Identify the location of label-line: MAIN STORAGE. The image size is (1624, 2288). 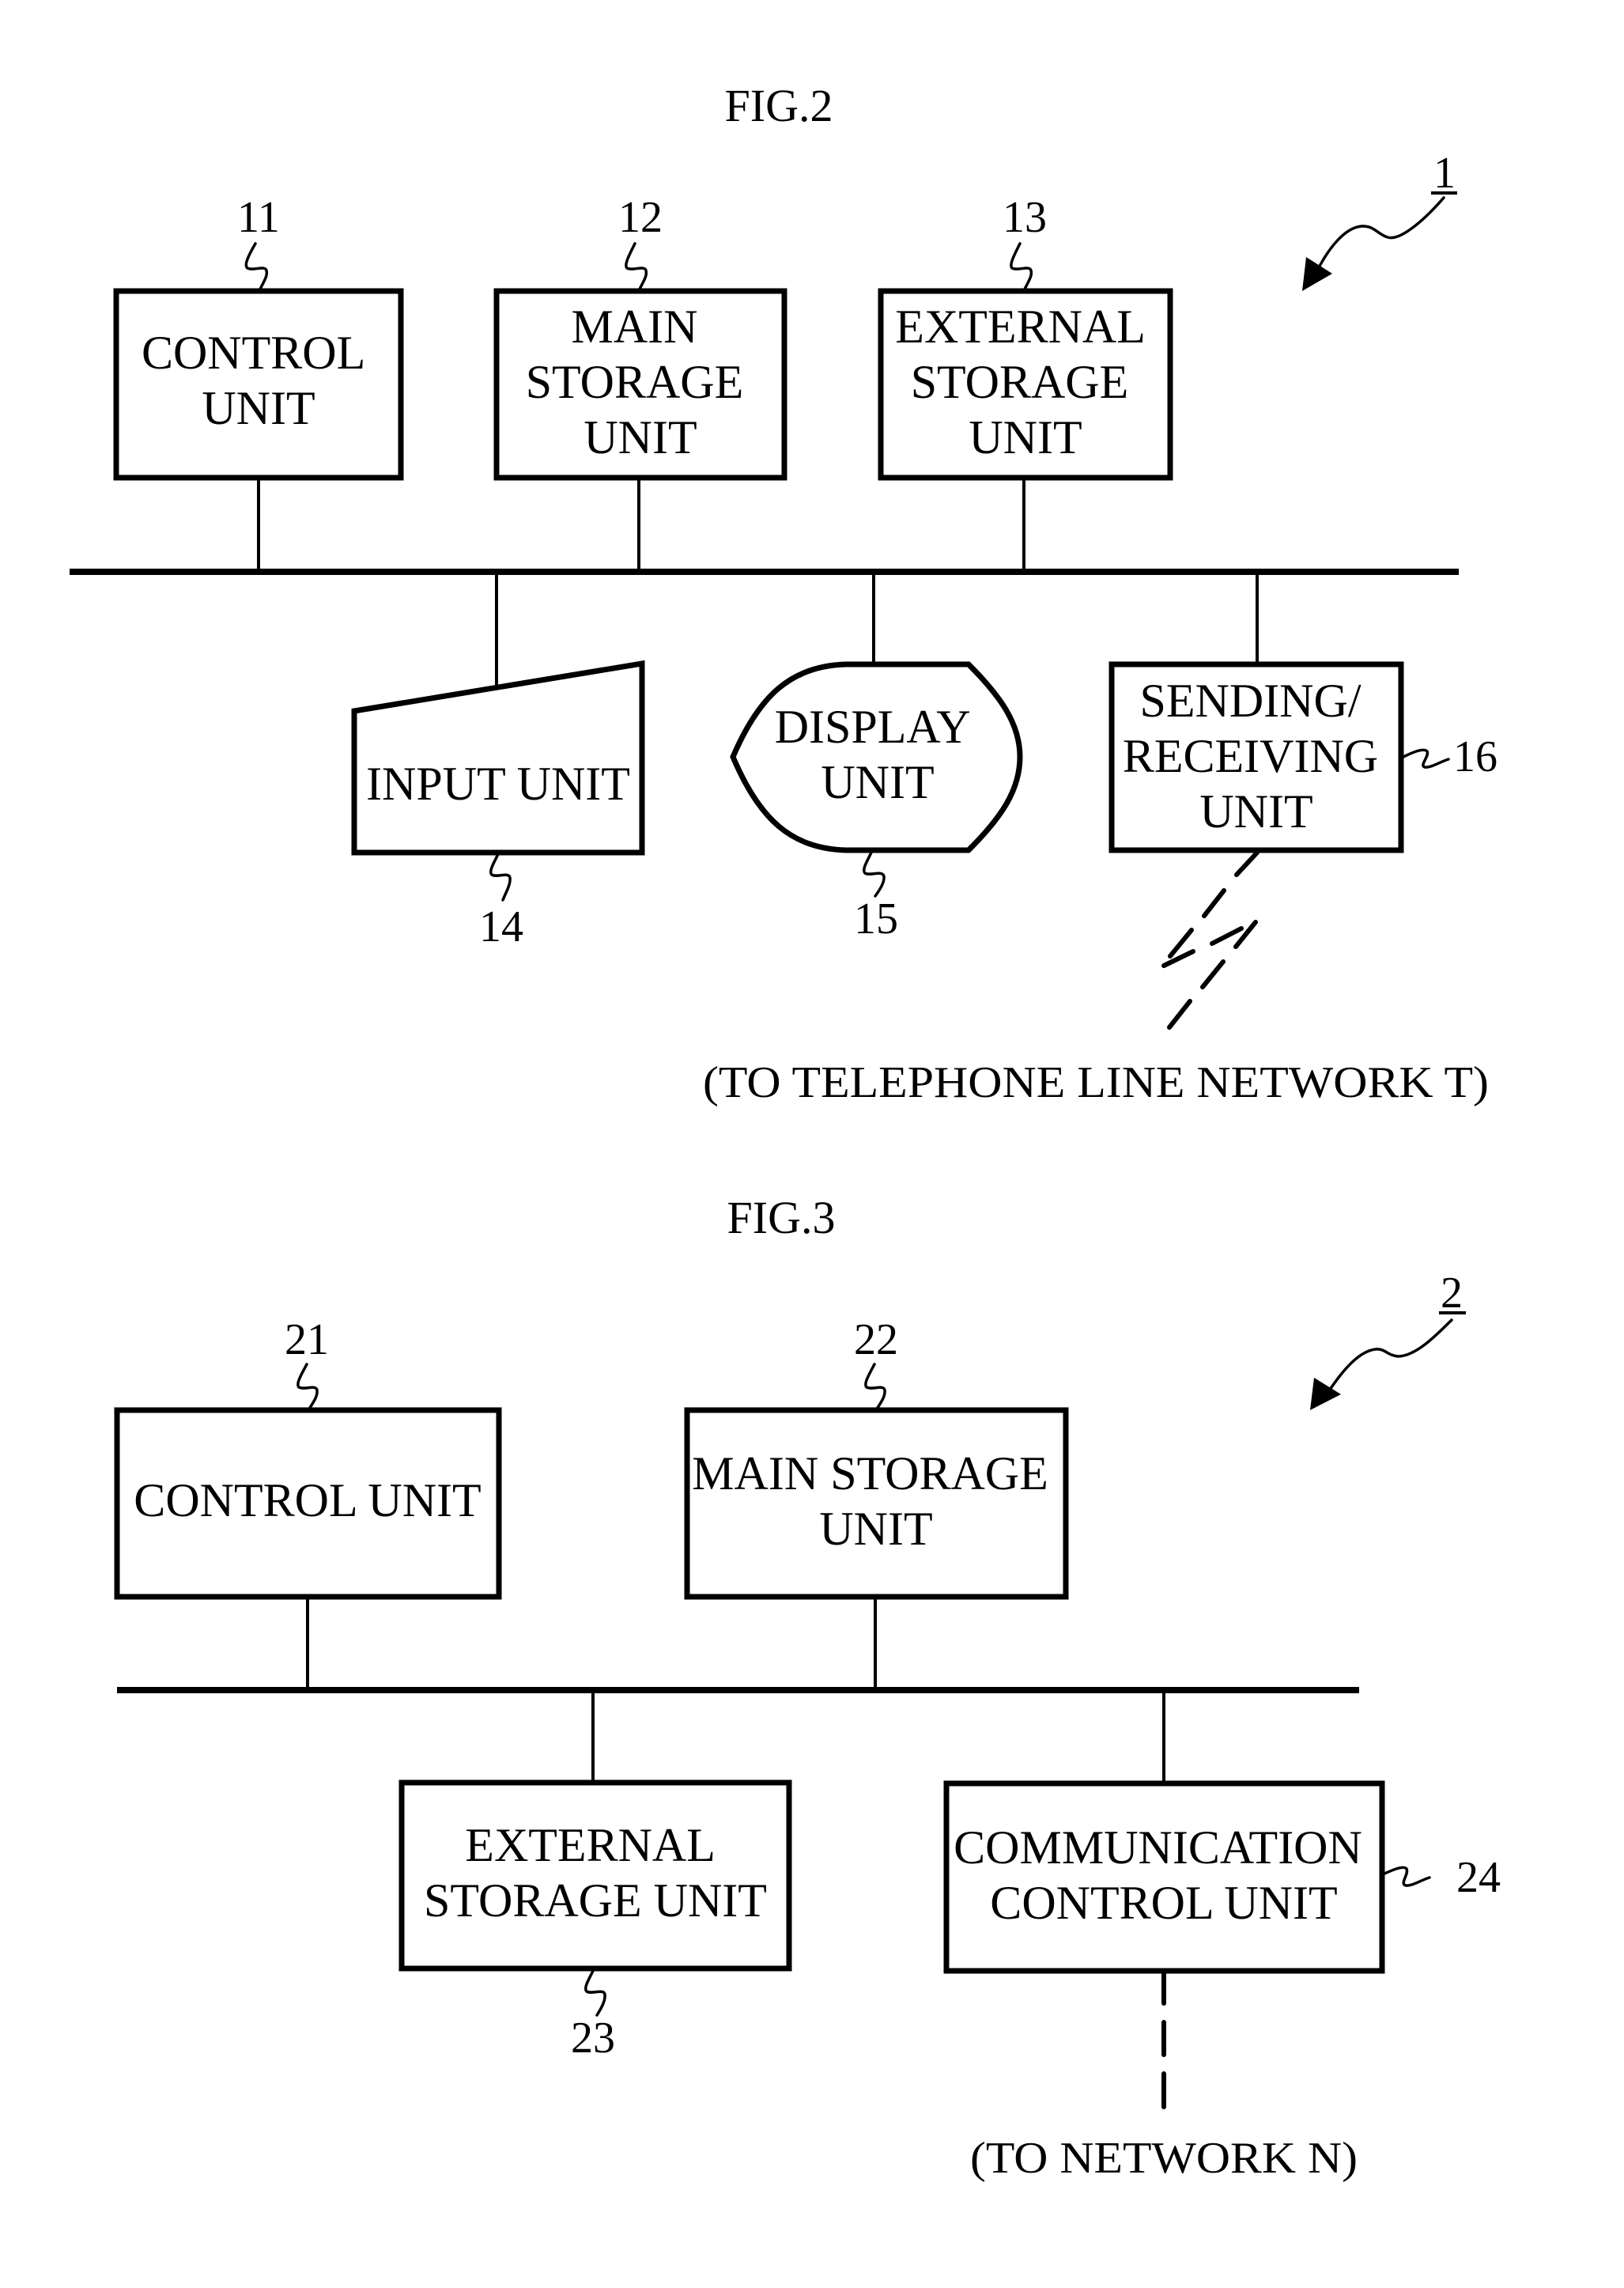
(870, 1473).